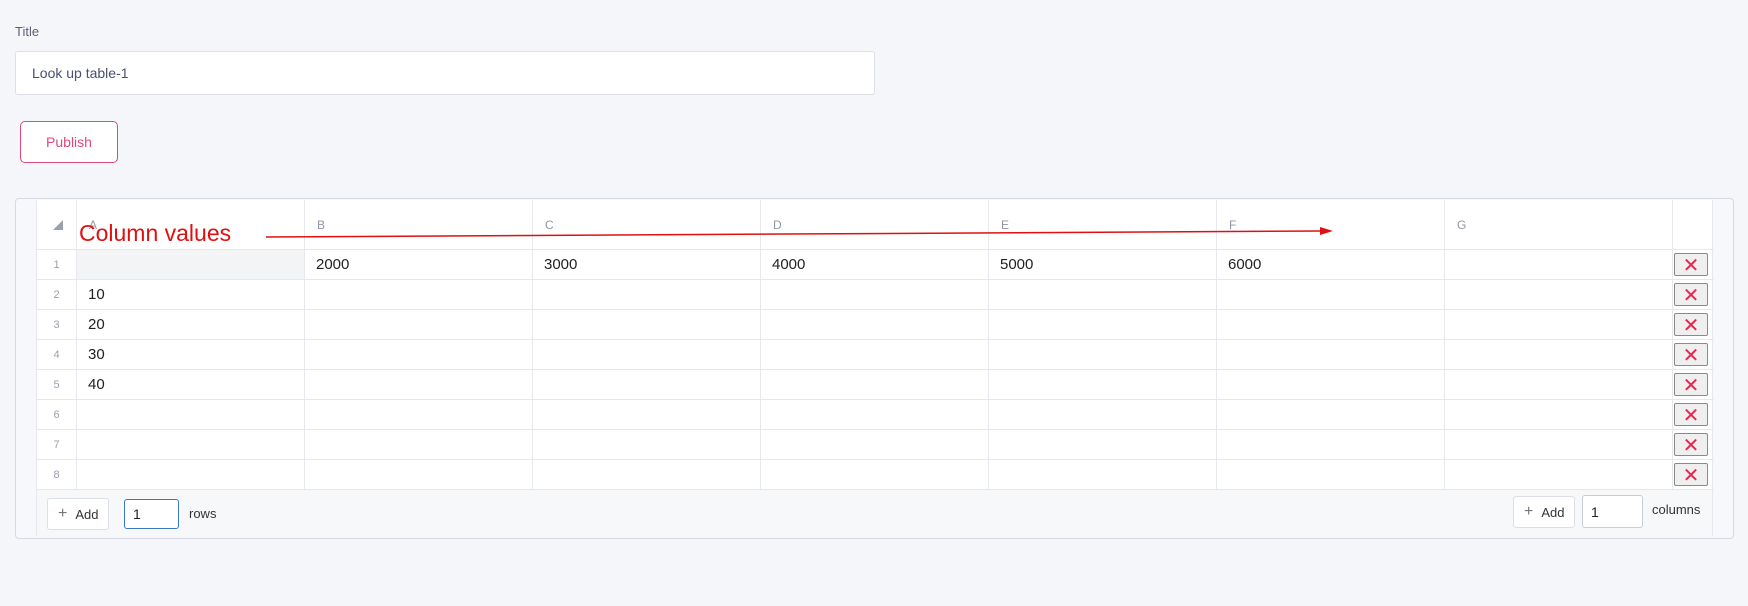 This screenshot has width=1748, height=606. What do you see at coordinates (419, 265) in the screenshot?
I see `table-cell: 2000` at bounding box center [419, 265].